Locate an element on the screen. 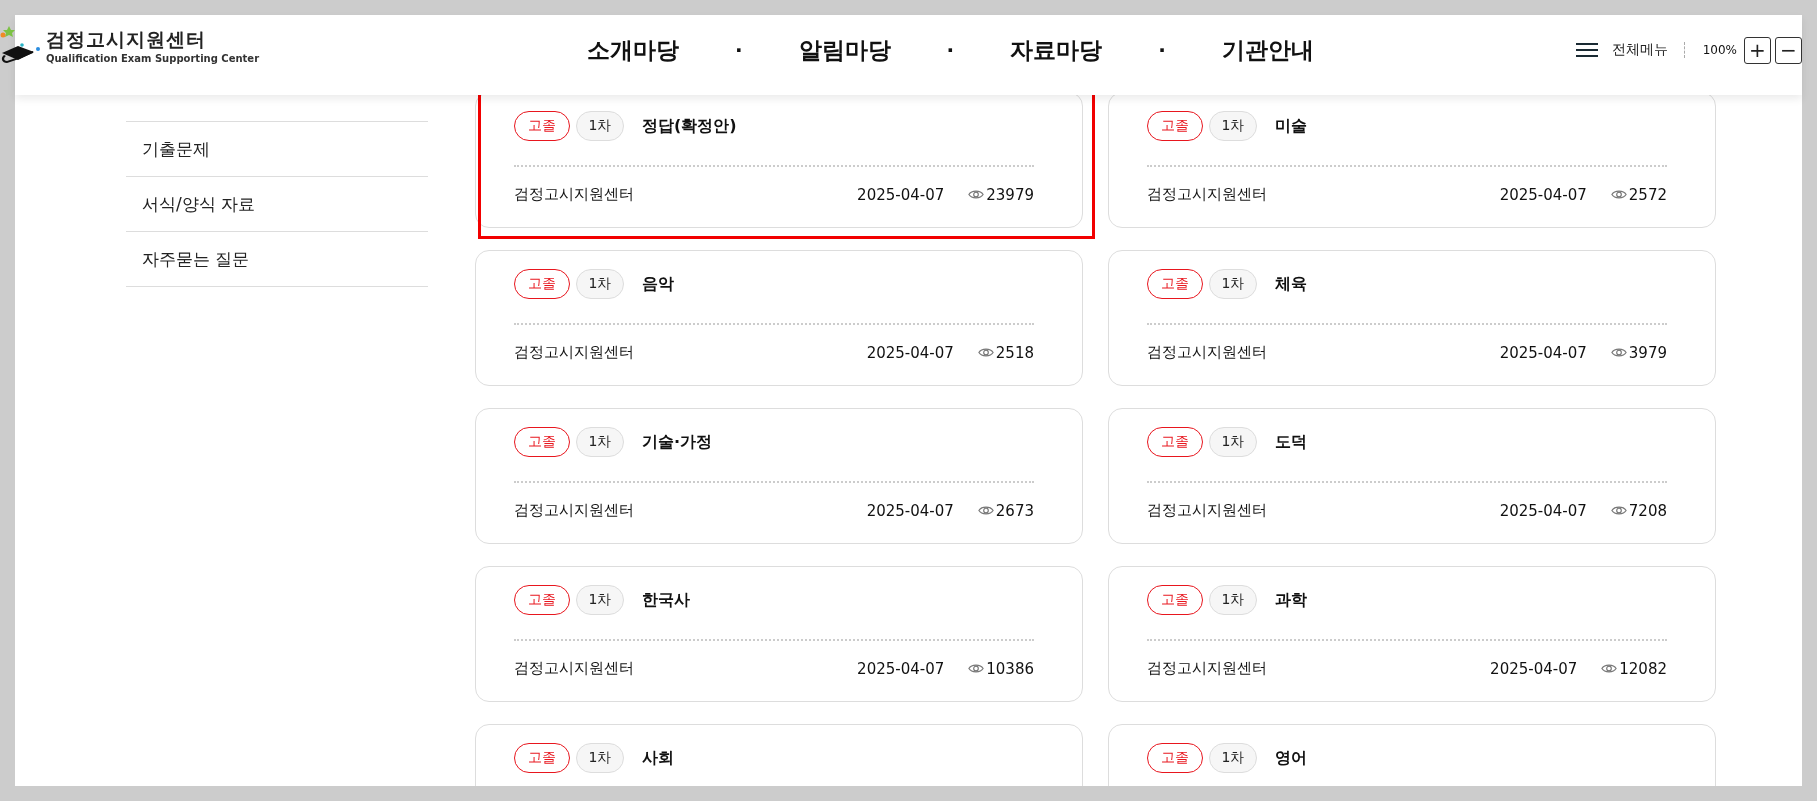 This screenshot has width=1817, height=801. zoom-level: 100% is located at coordinates (1719, 50).